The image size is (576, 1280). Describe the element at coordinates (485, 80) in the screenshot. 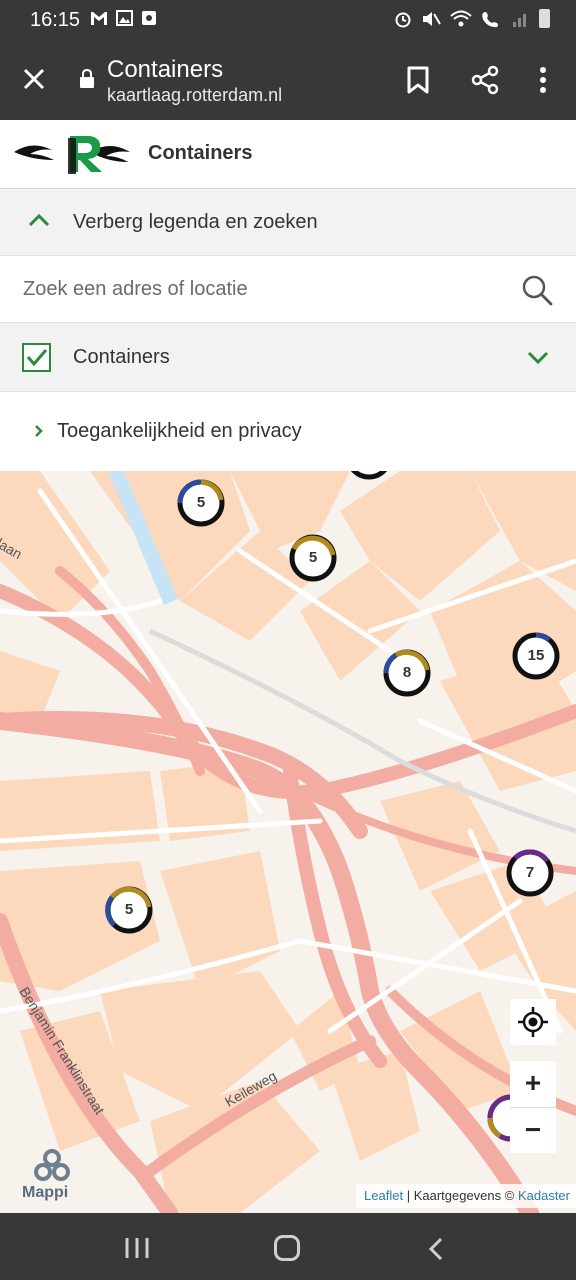

I see `share-icon` at that location.